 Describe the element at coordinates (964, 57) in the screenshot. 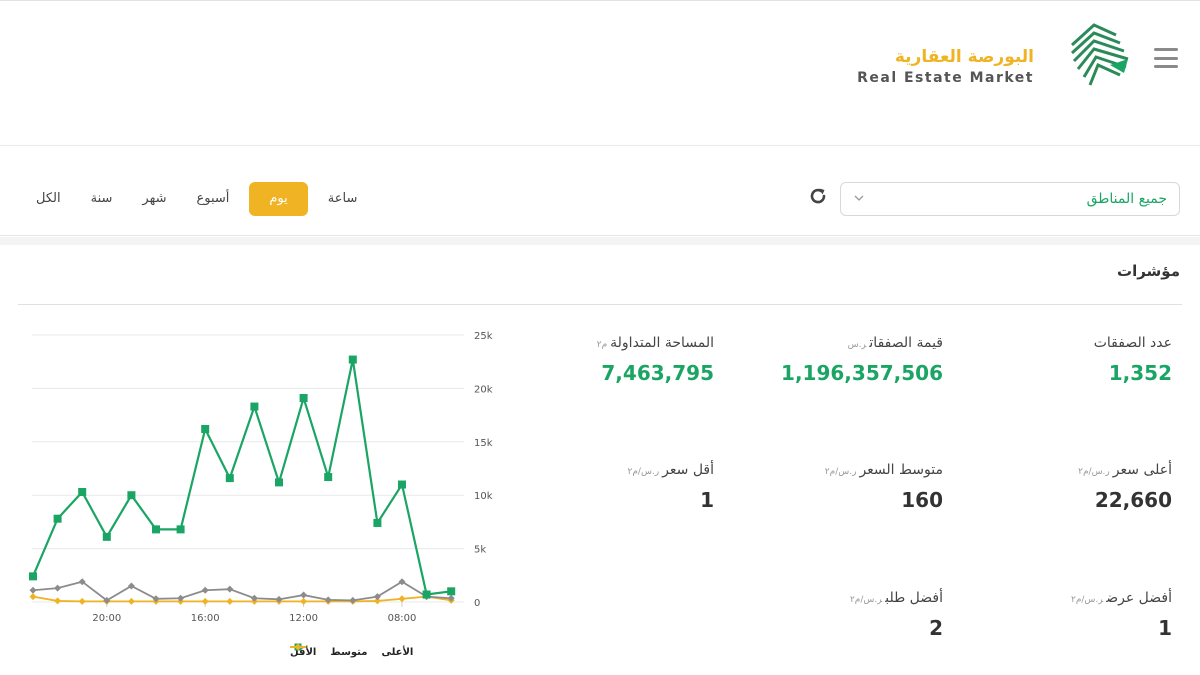

I see `logo-arabic: البورصة العقارية` at that location.